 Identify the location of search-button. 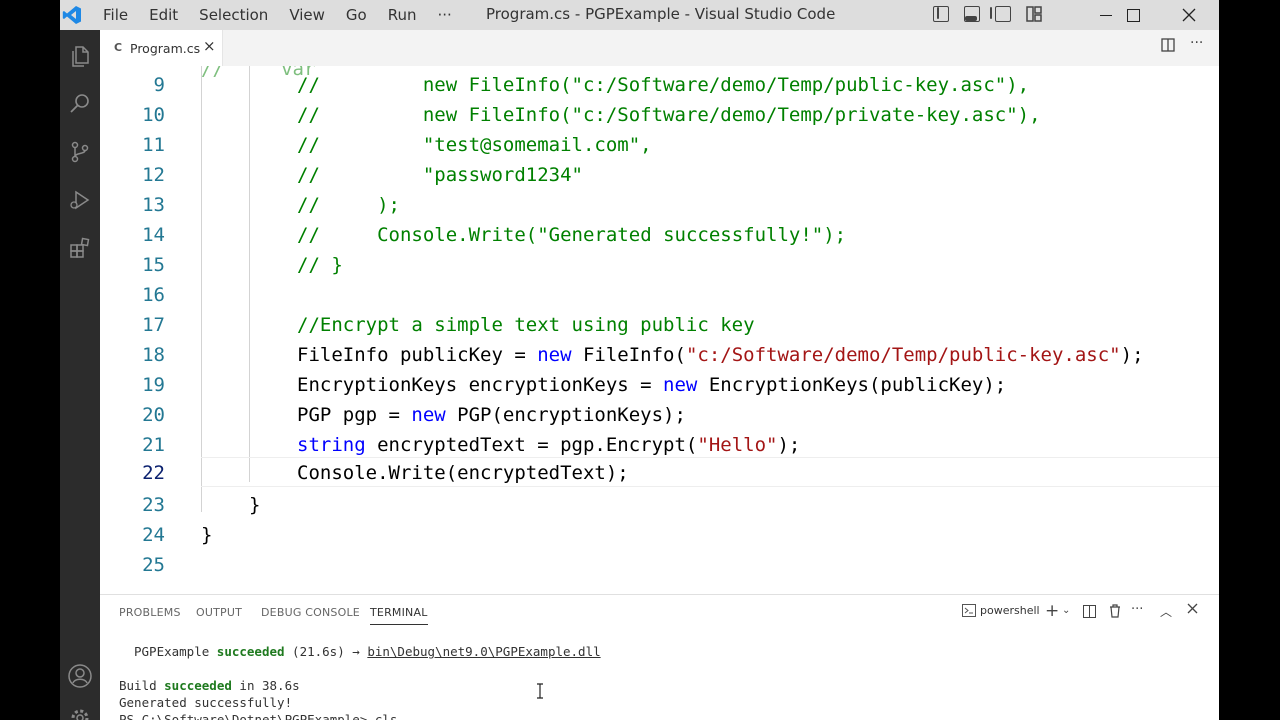
(80, 104).